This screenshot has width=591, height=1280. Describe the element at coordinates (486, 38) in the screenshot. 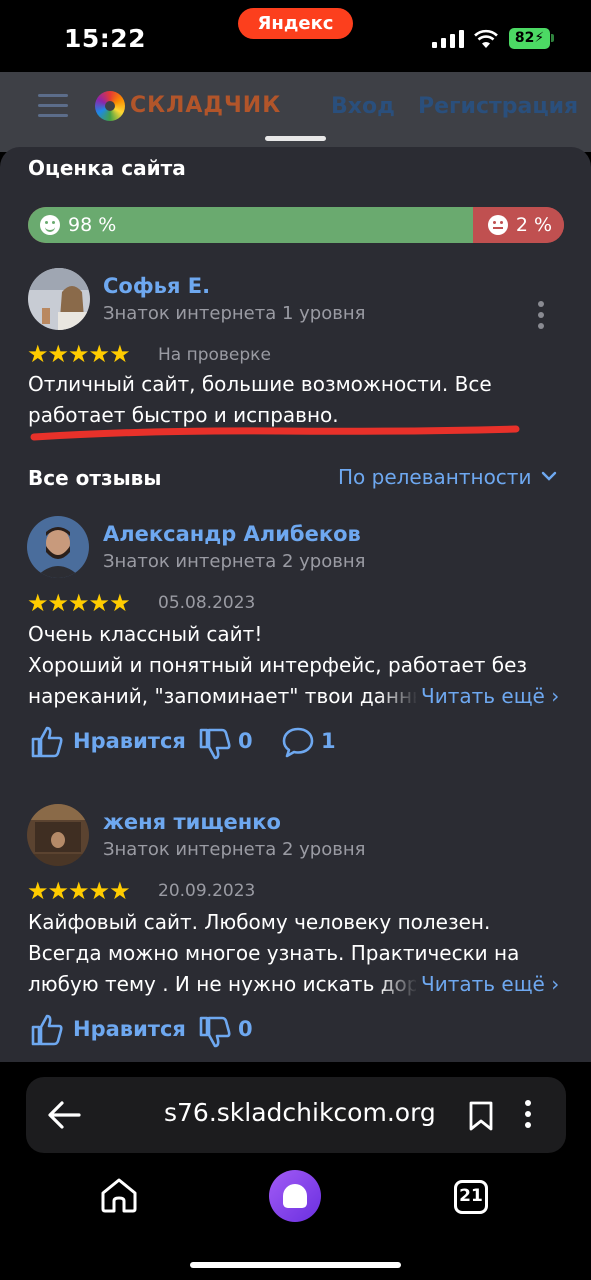

I see `wifi-icon` at that location.